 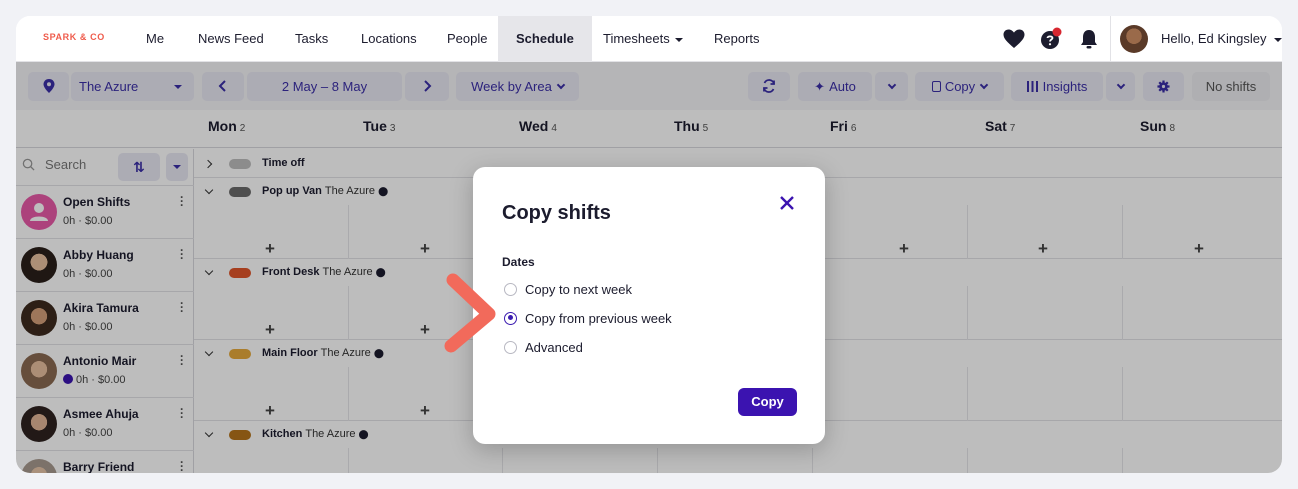 What do you see at coordinates (510, 318) in the screenshot?
I see `radio-button-selected` at bounding box center [510, 318].